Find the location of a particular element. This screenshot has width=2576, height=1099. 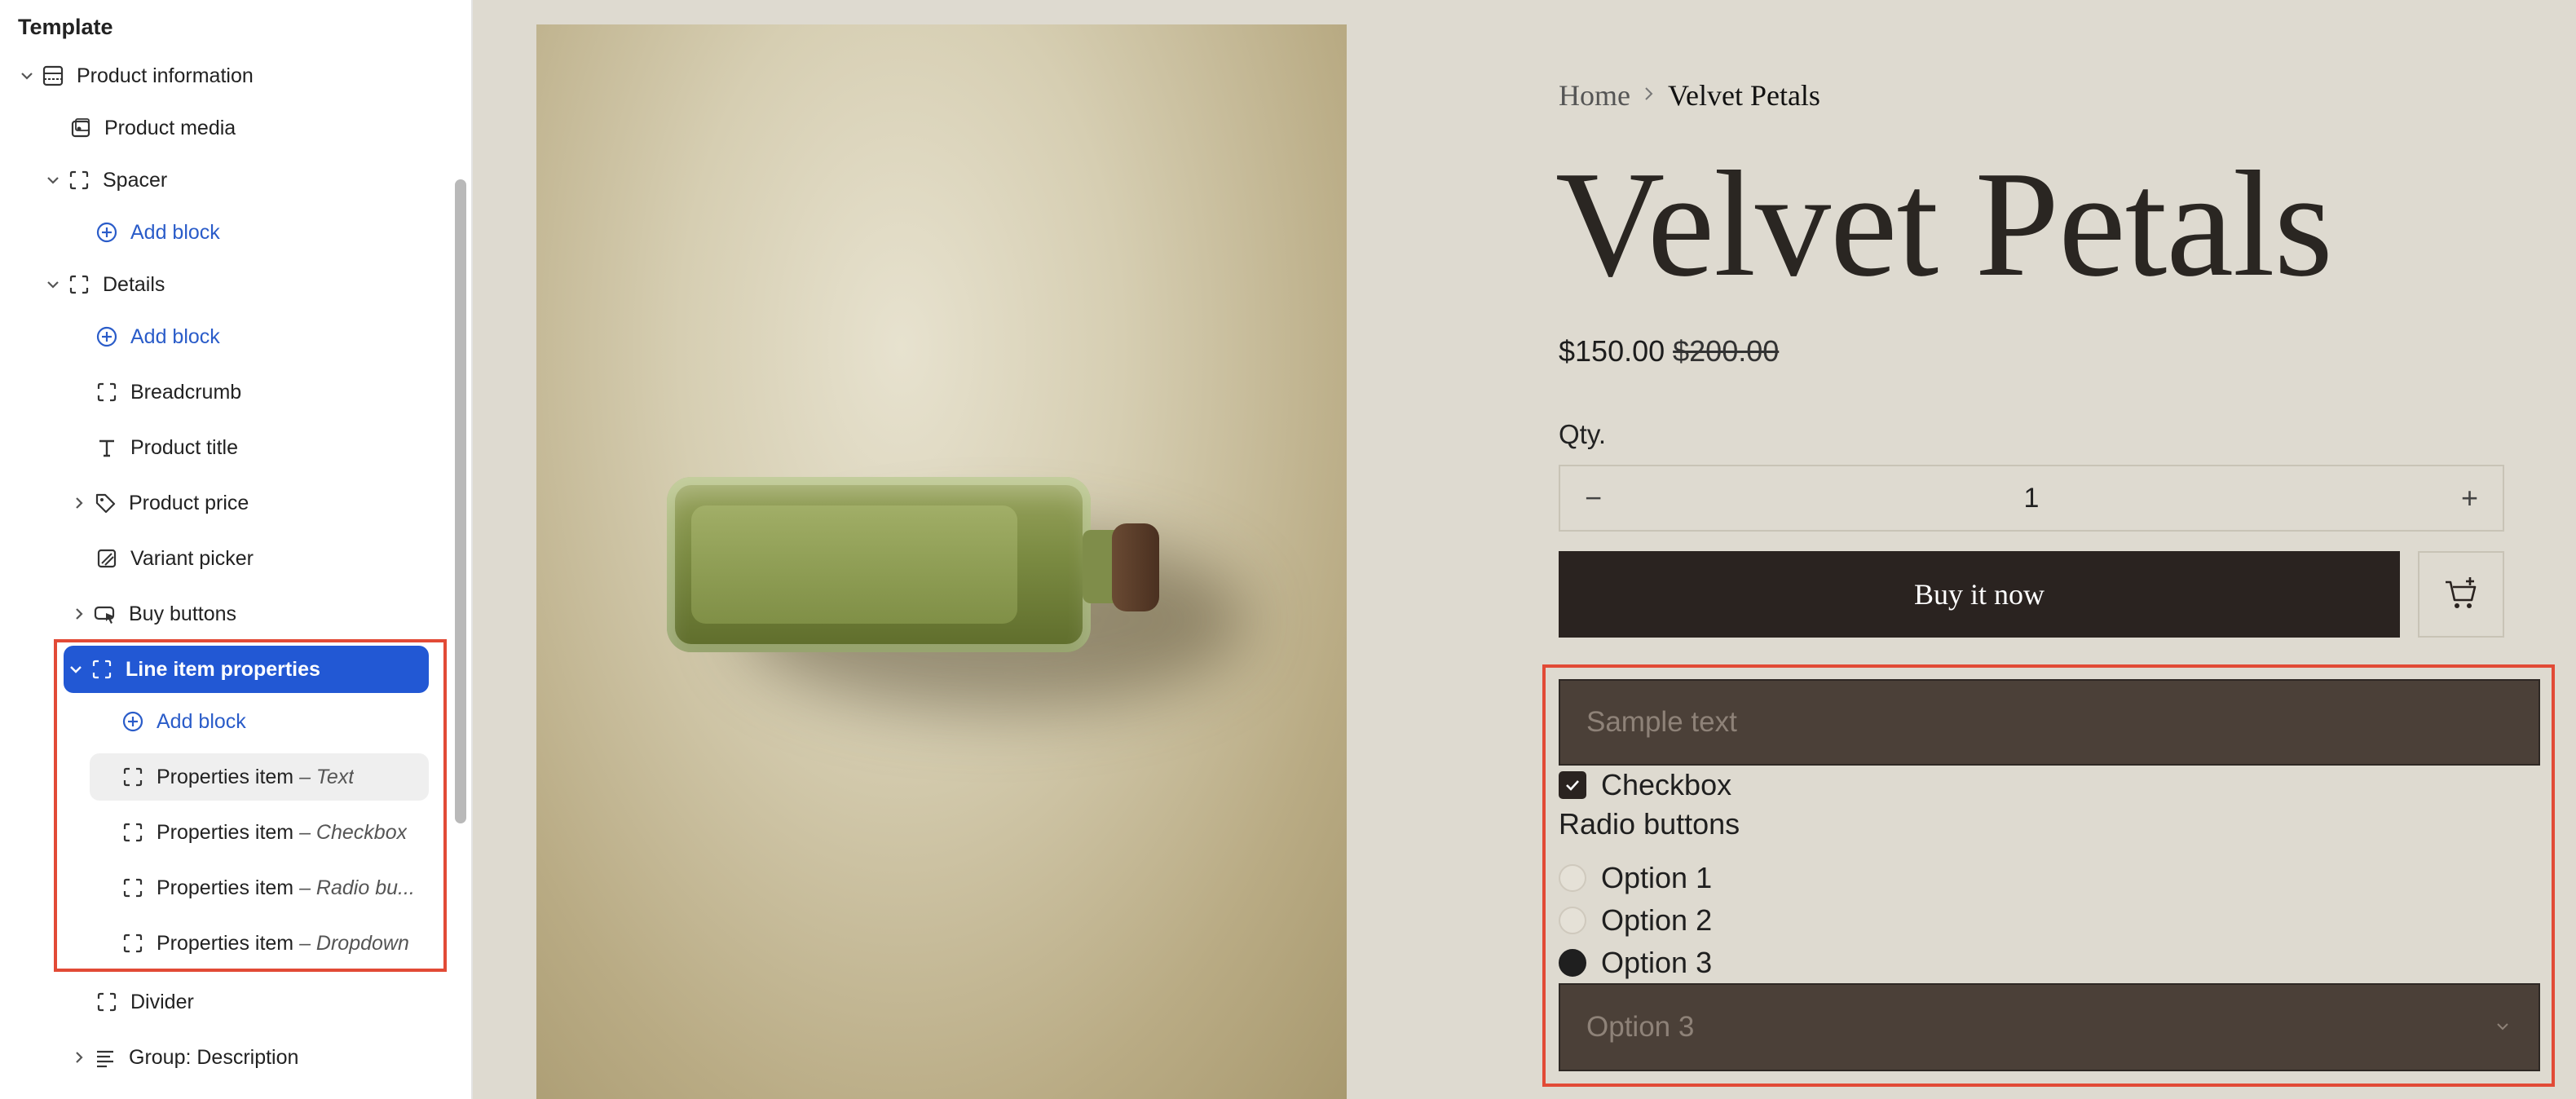

sidebar-item-product-title: Product title is located at coordinates (264, 447).